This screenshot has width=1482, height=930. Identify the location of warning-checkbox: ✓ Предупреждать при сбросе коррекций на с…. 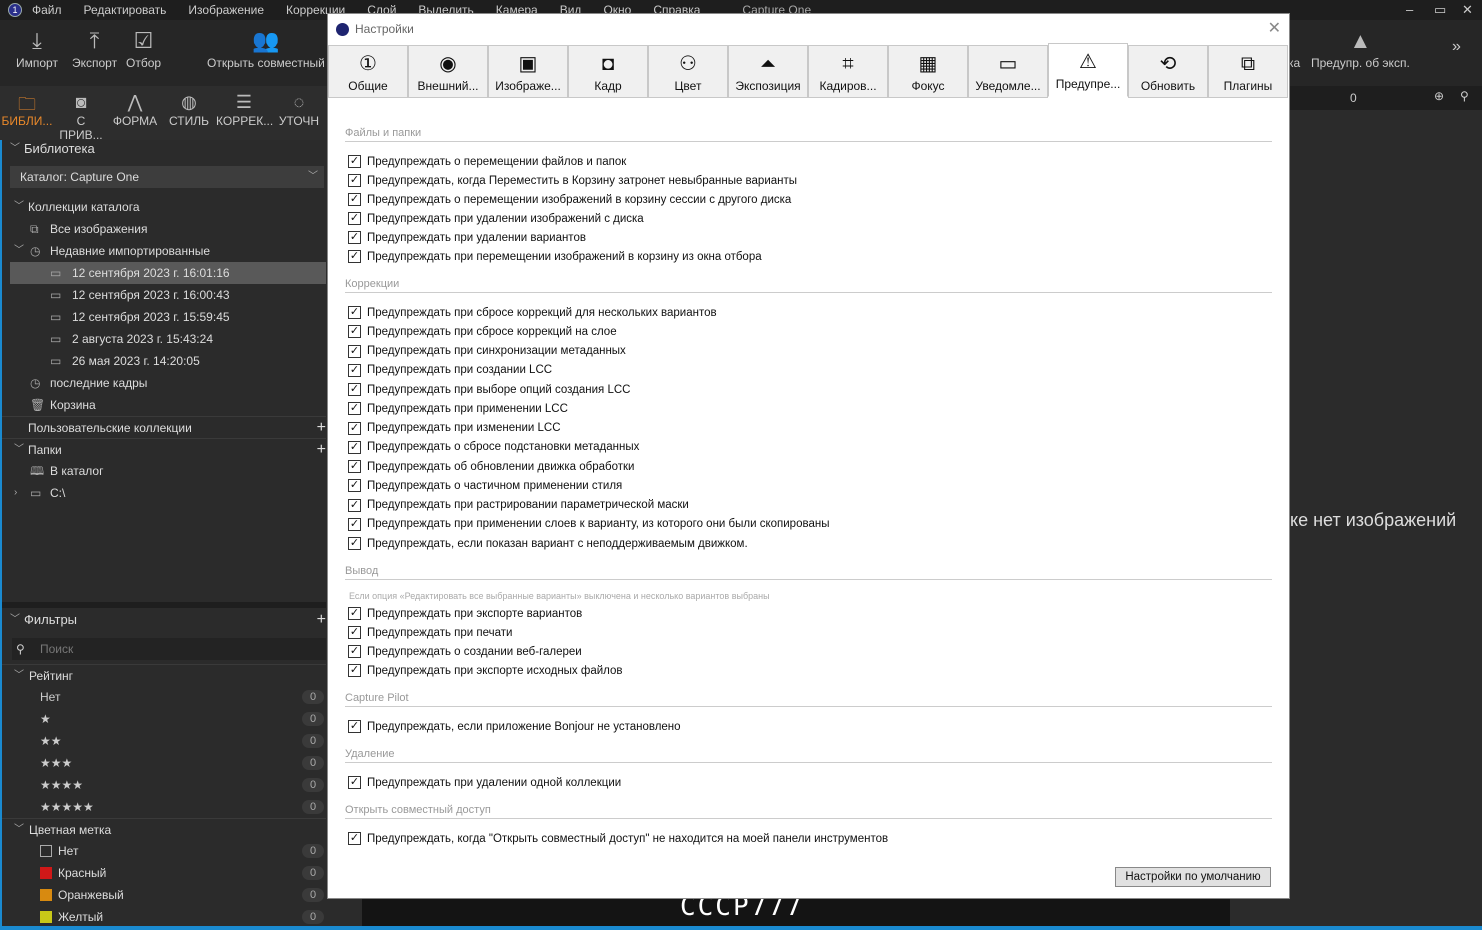
(808, 331).